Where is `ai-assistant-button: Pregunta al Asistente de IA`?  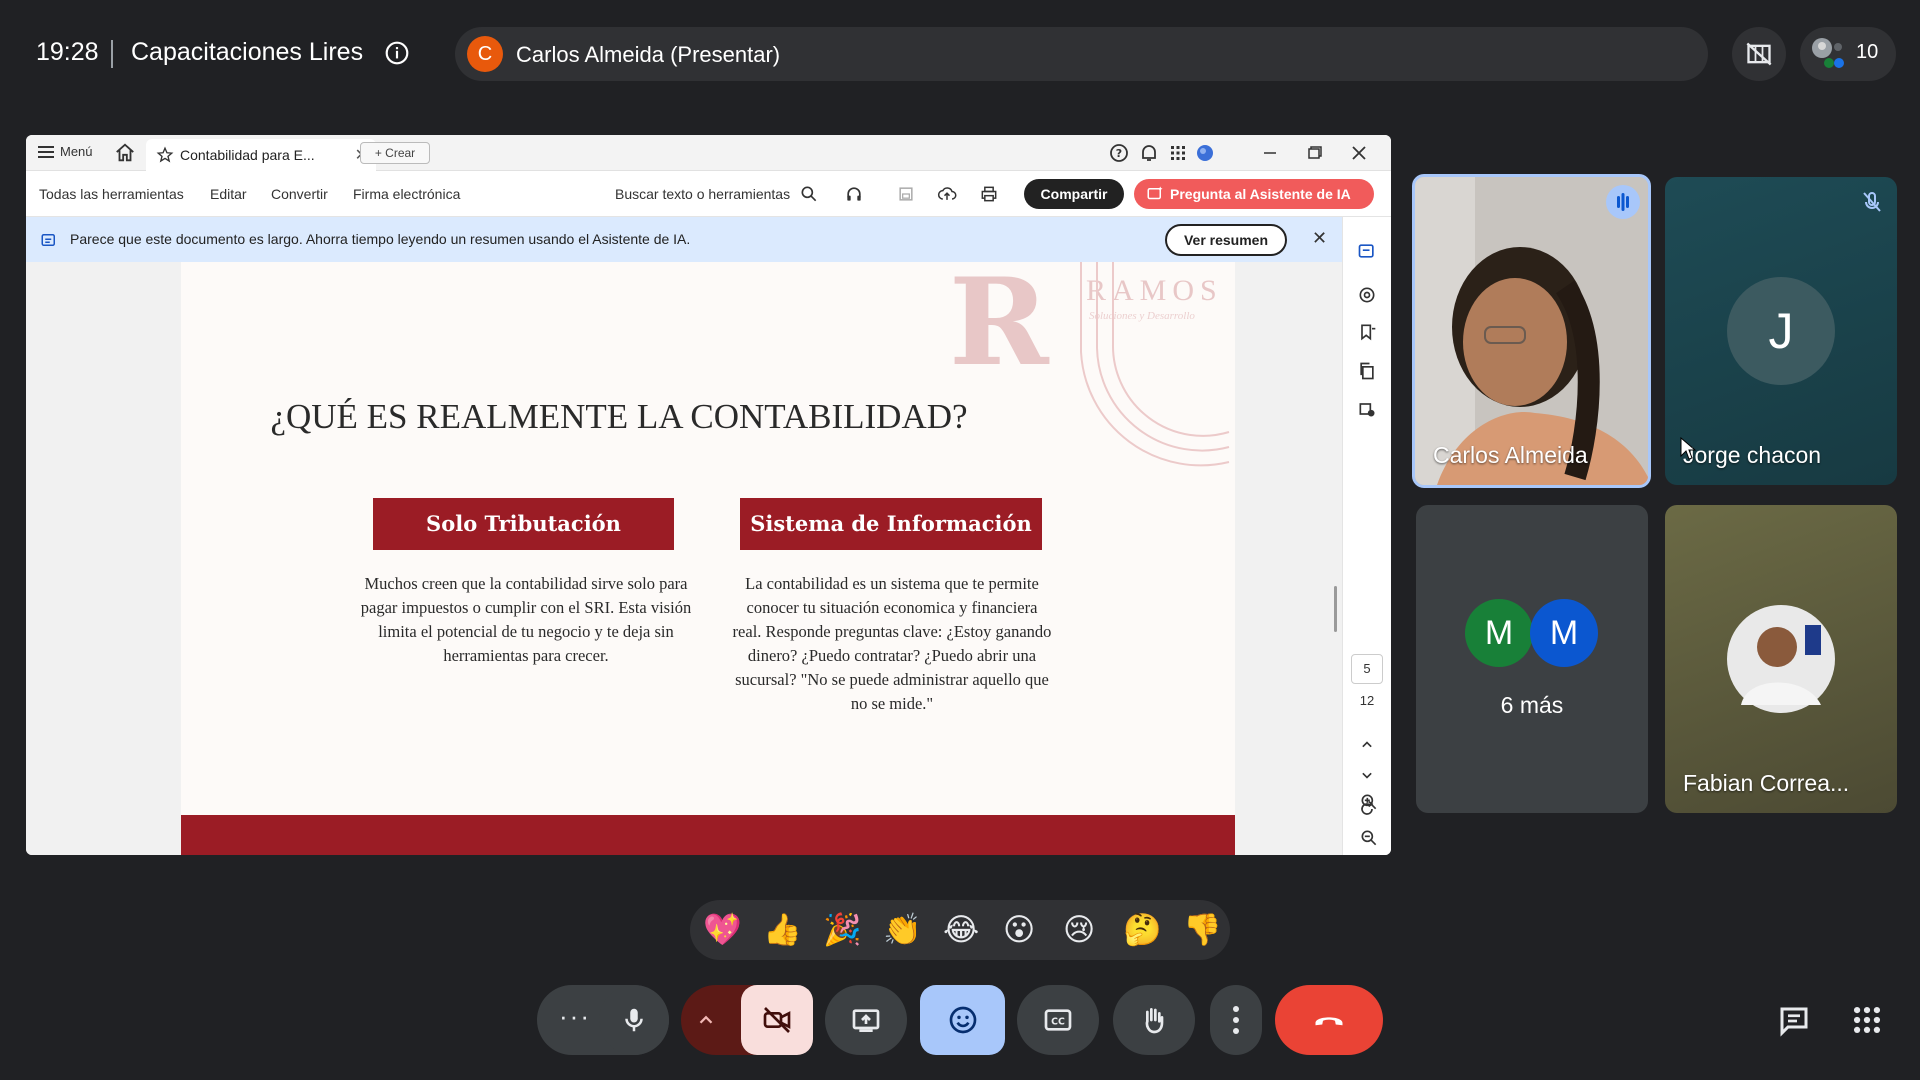
ai-assistant-button: Pregunta al Asistente de IA is located at coordinates (1254, 194).